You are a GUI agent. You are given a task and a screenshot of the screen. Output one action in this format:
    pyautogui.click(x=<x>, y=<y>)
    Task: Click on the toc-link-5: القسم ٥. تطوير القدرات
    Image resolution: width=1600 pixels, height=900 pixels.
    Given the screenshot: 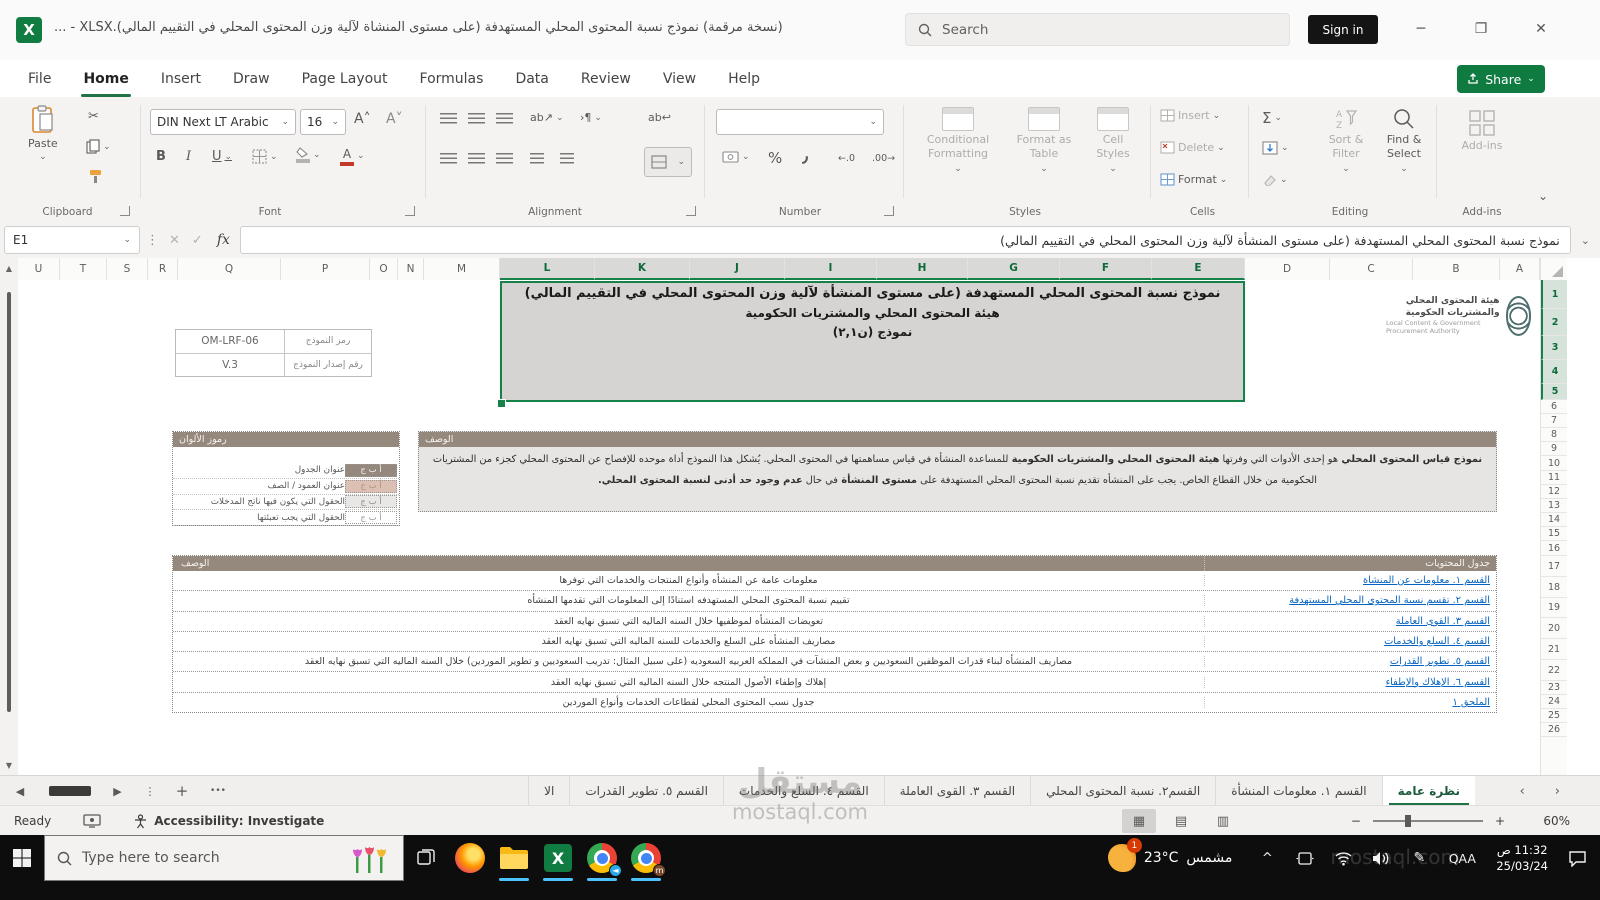 What is the action you would take?
    pyautogui.click(x=1350, y=662)
    